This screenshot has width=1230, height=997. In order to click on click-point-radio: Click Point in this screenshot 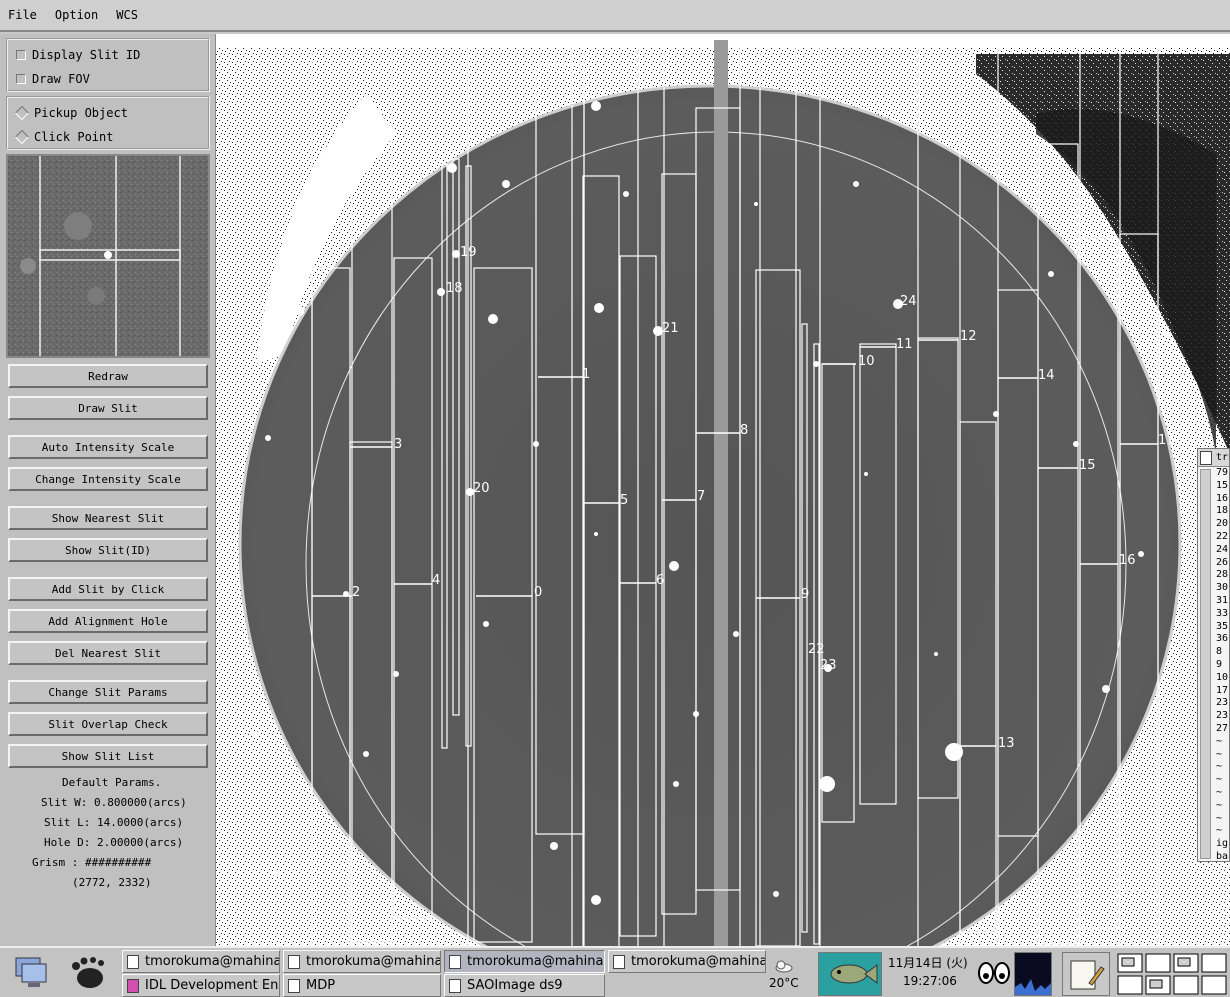, I will do `click(64, 137)`.